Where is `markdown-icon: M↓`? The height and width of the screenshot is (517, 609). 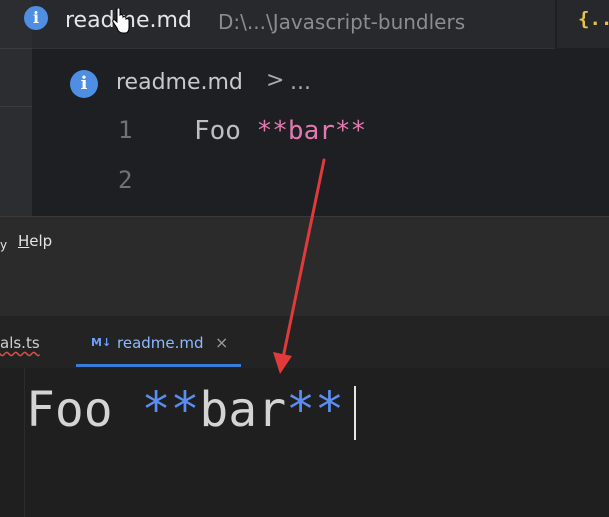
markdown-icon: M↓ is located at coordinates (101, 342).